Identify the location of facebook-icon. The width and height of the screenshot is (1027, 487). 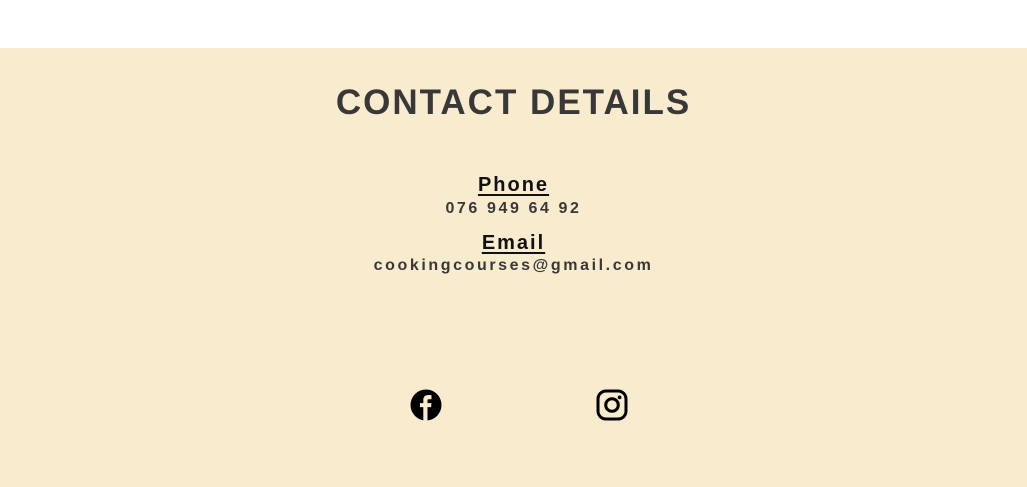
(426, 405).